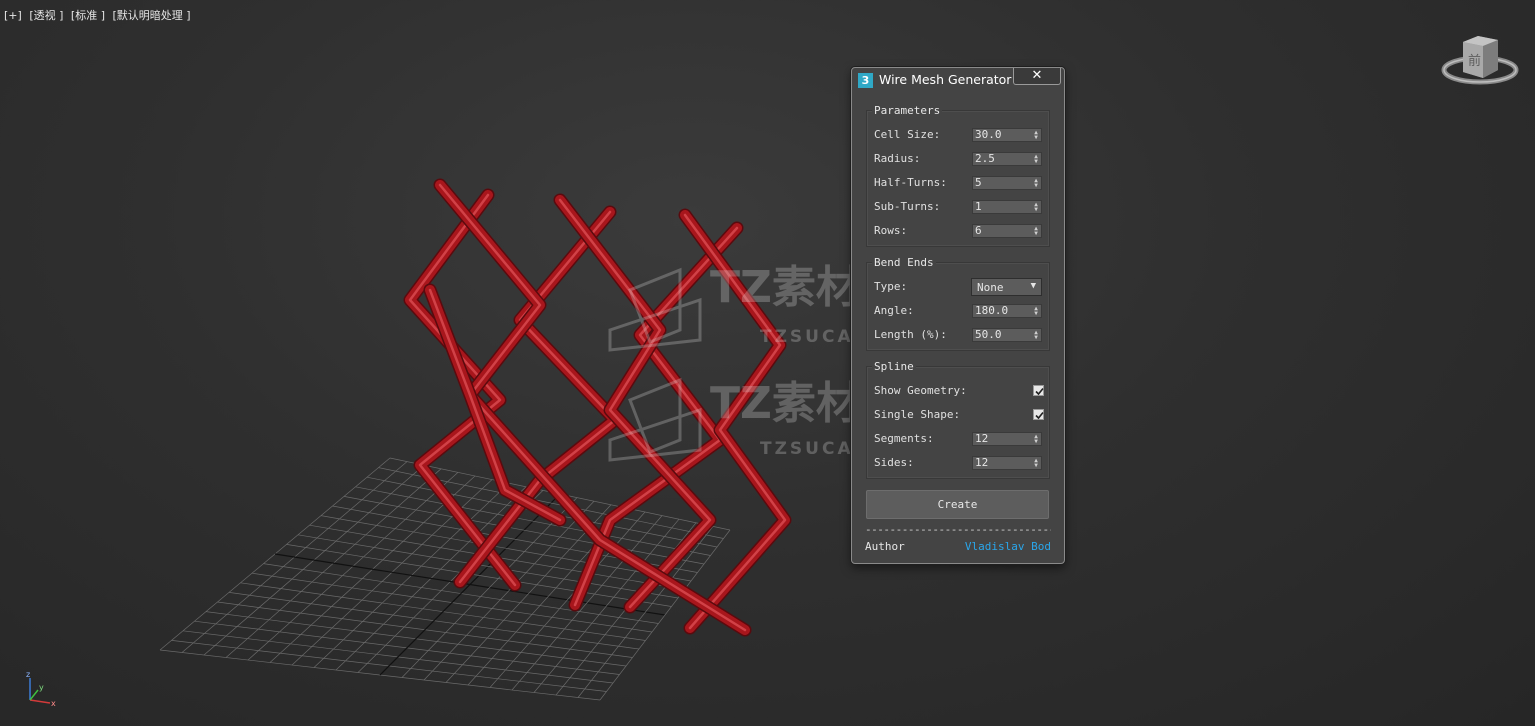  What do you see at coordinates (1003, 159) in the screenshot?
I see `radius-input` at bounding box center [1003, 159].